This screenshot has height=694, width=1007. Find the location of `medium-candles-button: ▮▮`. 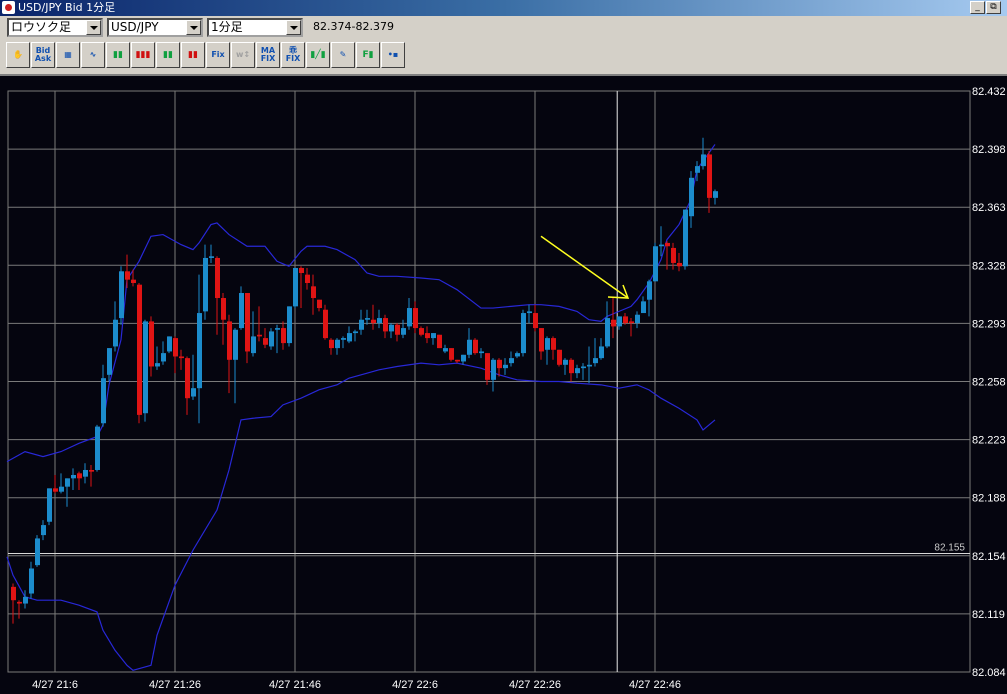

medium-candles-button: ▮▮ is located at coordinates (168, 55).